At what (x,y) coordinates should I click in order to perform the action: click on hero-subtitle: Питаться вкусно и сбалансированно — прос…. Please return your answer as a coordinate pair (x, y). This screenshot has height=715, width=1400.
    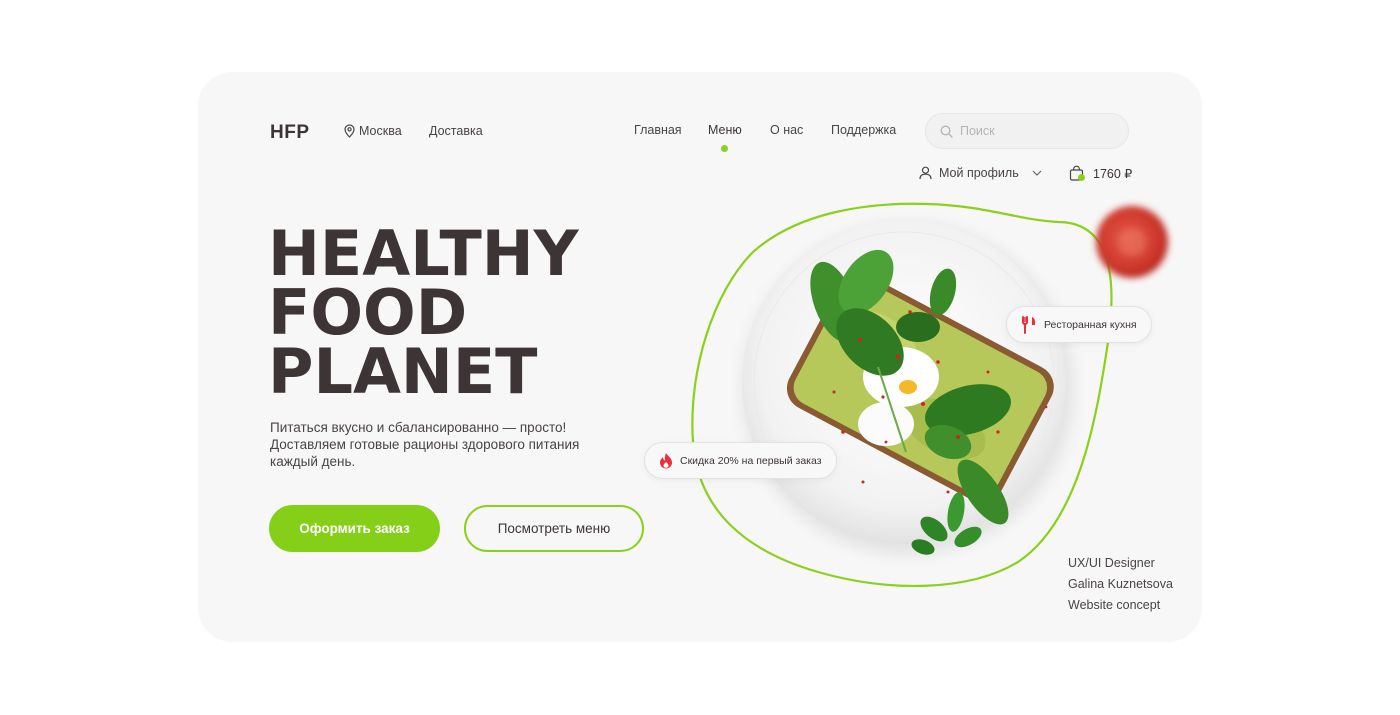
    Looking at the image, I should click on (425, 444).